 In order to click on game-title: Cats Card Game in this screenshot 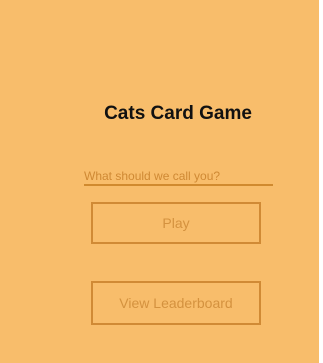, I will do `click(178, 113)`.